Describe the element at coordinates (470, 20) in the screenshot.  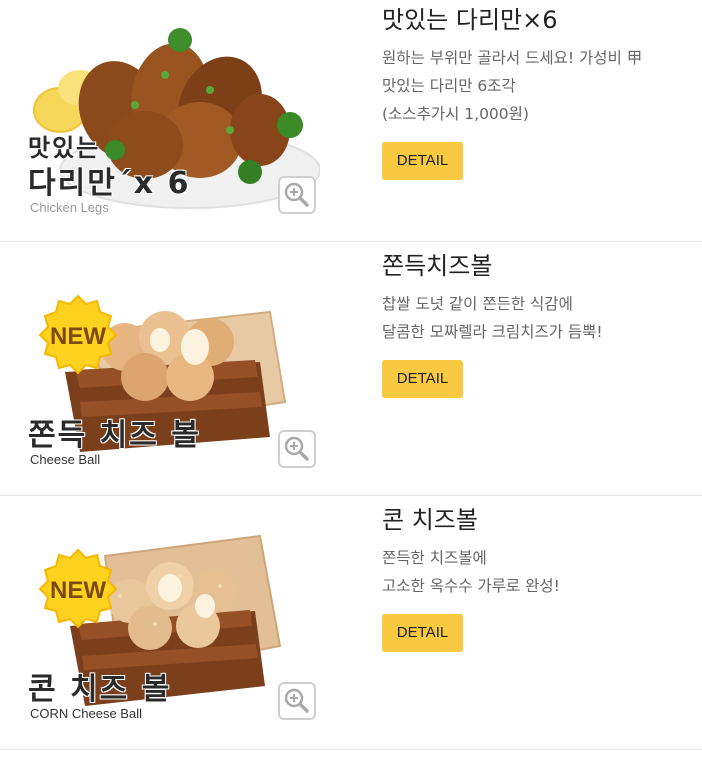
I see `product-name: 맛있는 다리만×6` at that location.